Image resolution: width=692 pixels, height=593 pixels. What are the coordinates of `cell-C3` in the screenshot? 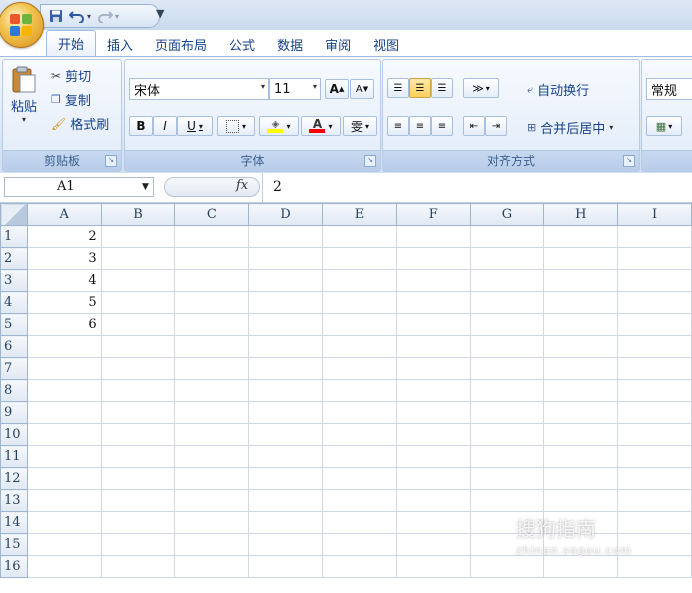 It's located at (212, 280).